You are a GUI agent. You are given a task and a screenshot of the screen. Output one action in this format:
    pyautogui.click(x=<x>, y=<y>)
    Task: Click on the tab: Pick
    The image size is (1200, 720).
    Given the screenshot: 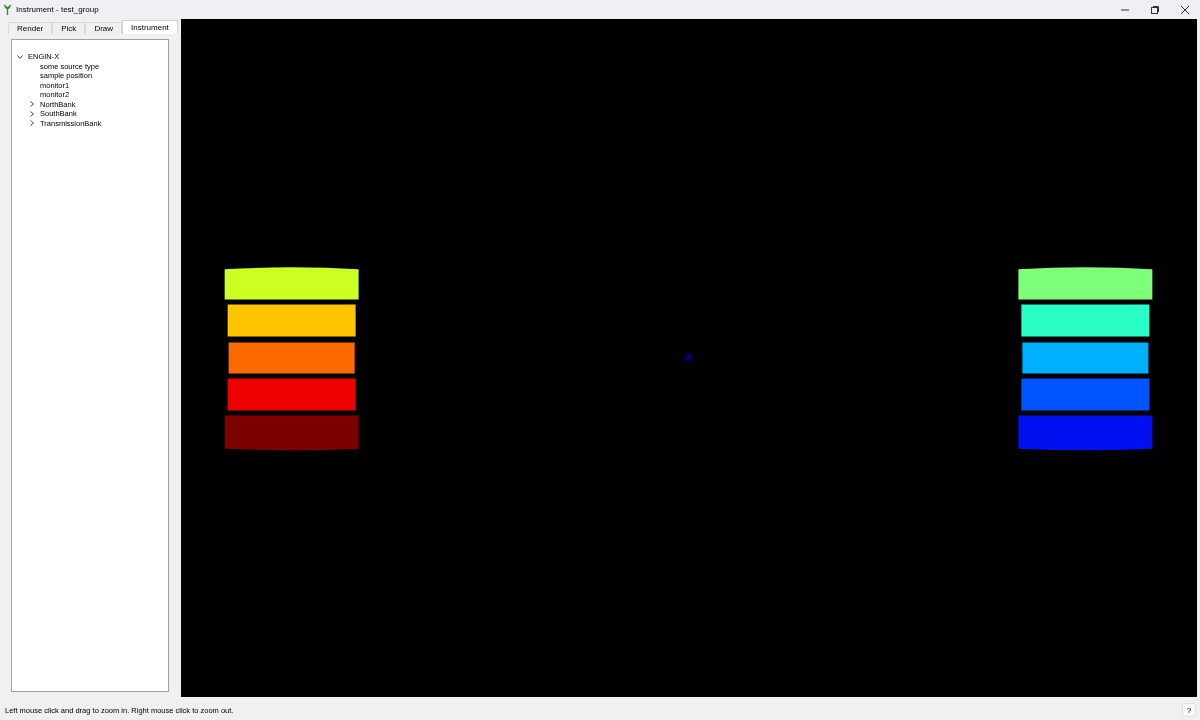 What is the action you would take?
    pyautogui.click(x=69, y=28)
    